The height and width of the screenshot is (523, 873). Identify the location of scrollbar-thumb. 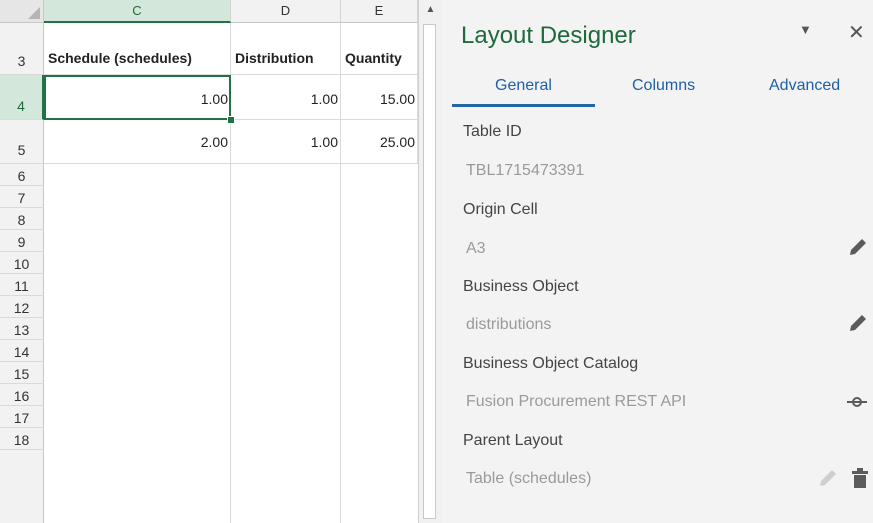
(429, 271).